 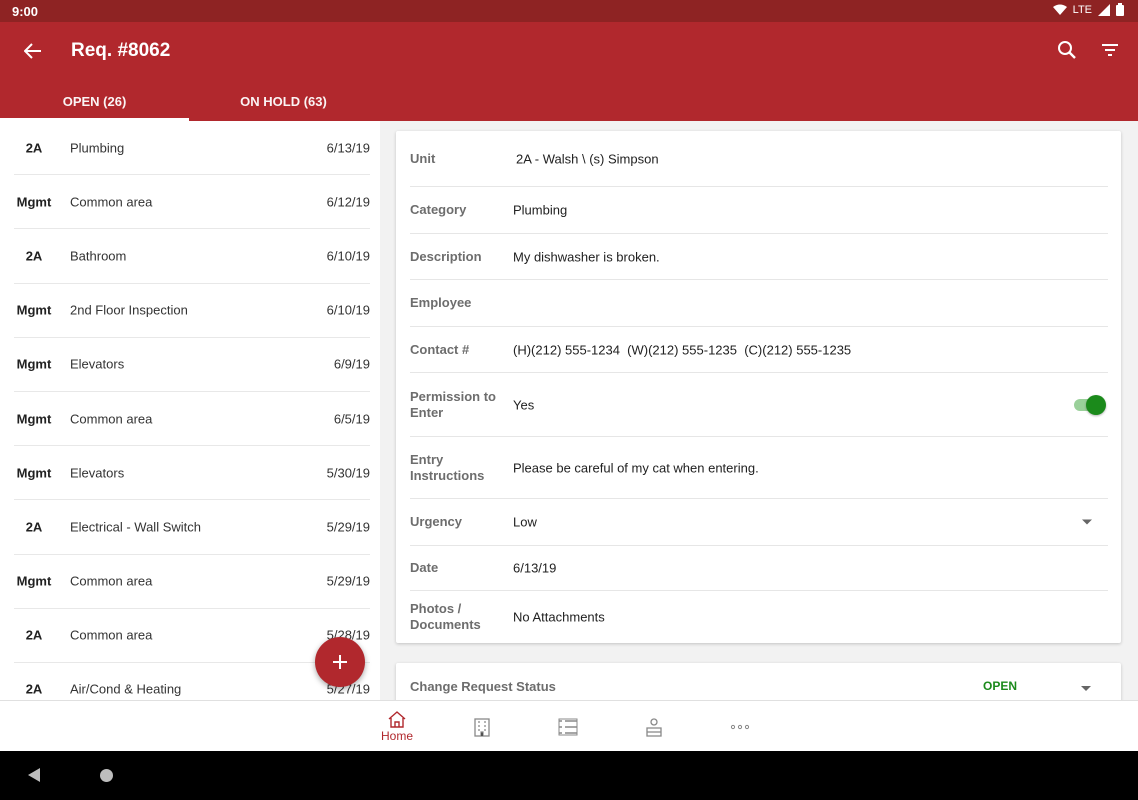 I want to click on nav-home-label: Home, so click(x=396, y=736).